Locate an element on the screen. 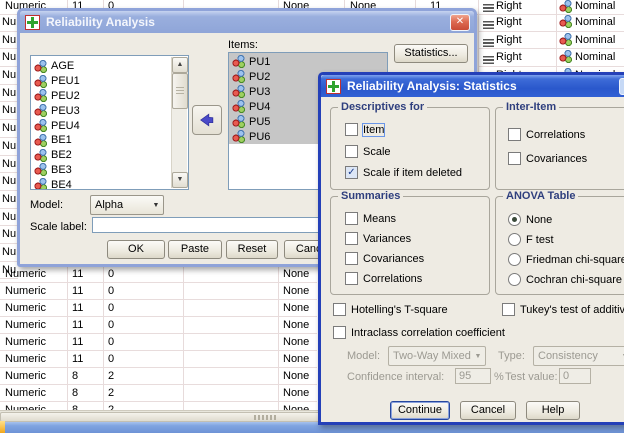 This screenshot has width=624, height=433. checkbox-variances: Variances is located at coordinates (378, 238).